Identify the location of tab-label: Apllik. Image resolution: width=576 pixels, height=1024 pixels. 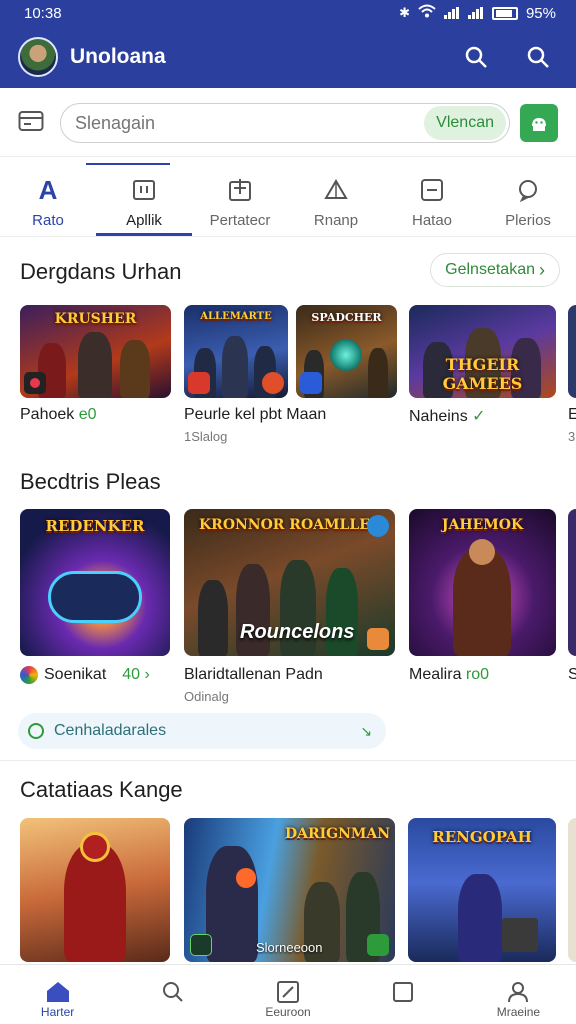
(144, 220).